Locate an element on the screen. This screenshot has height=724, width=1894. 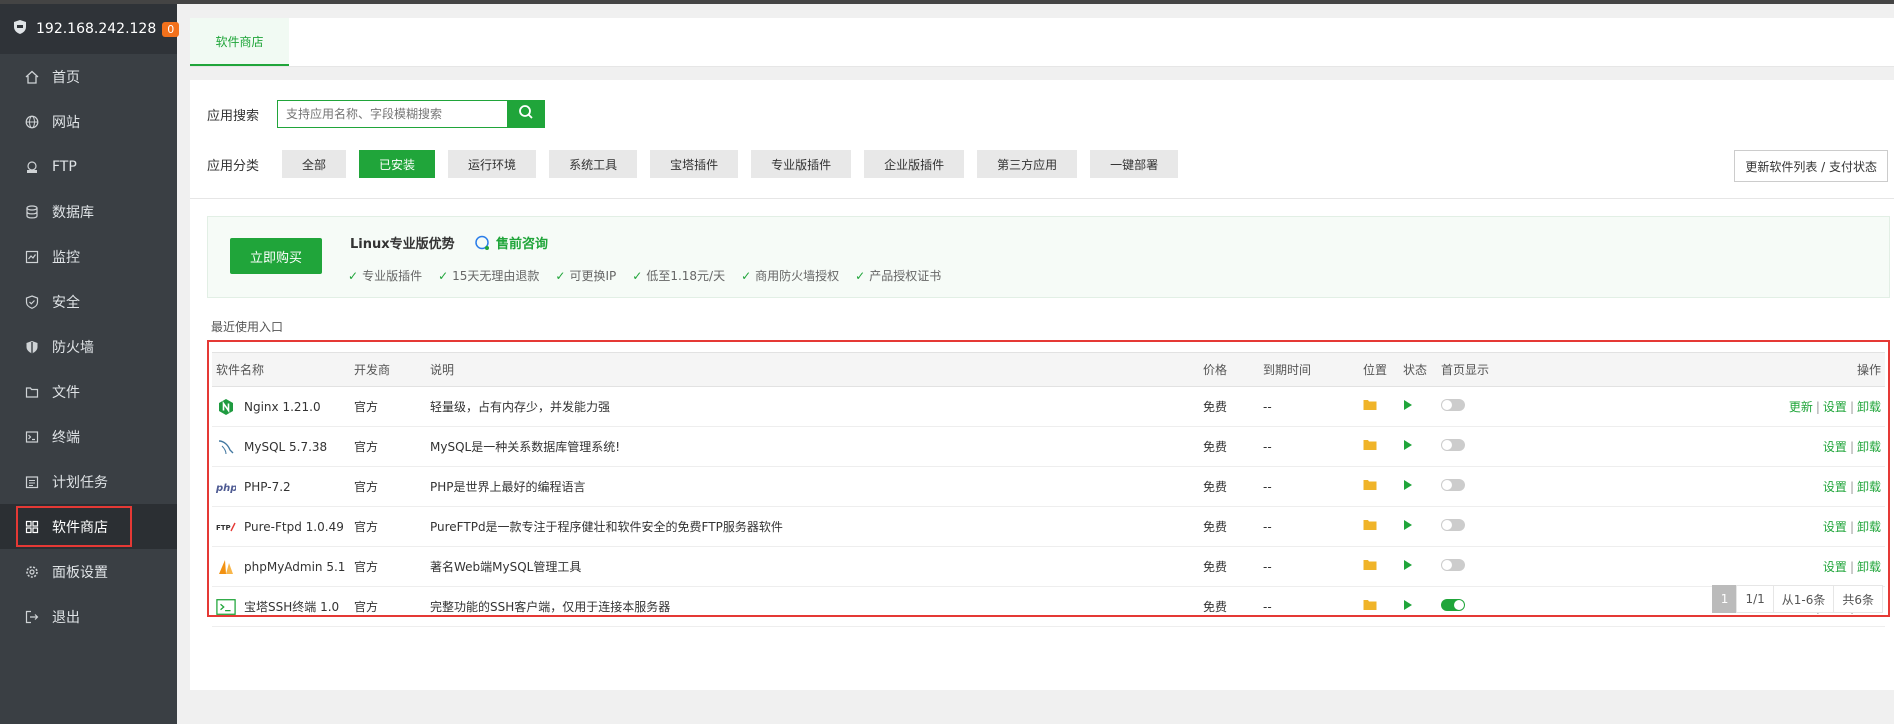
category-one-click-deploy: 一键部署 is located at coordinates (1134, 164).